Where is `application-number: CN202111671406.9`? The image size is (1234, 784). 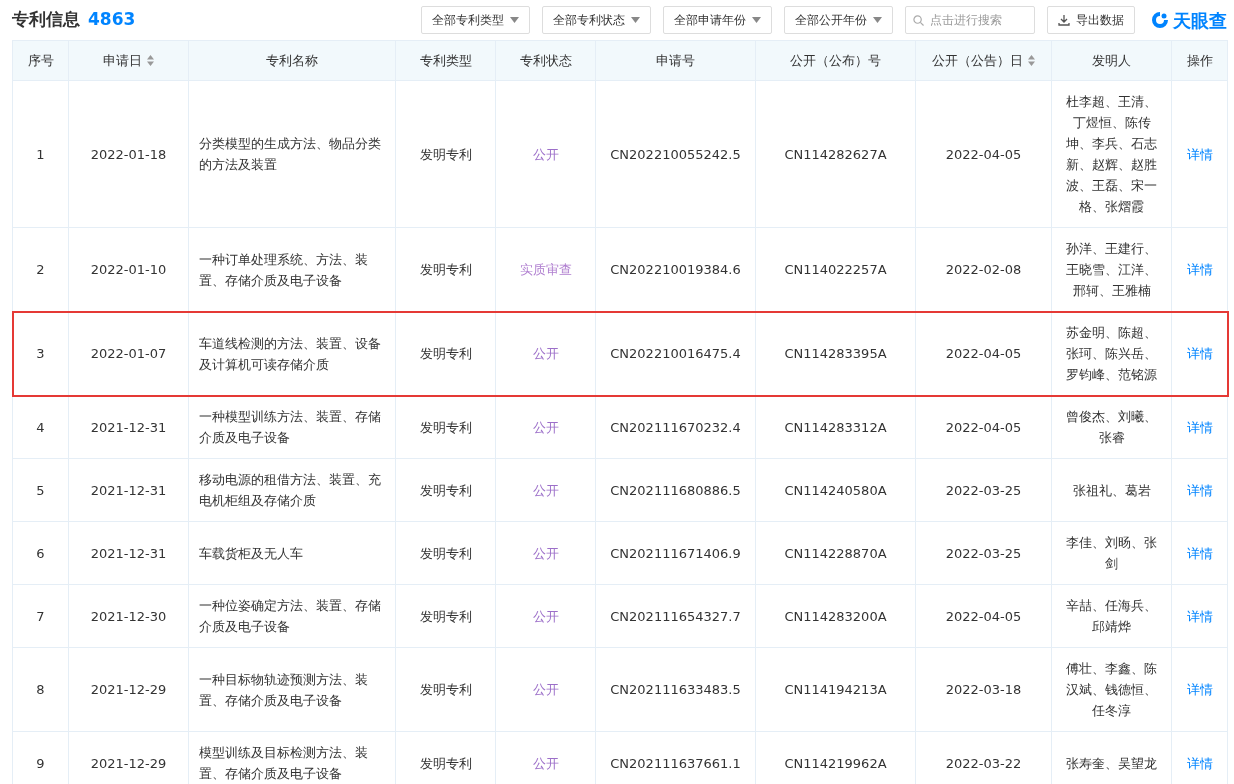 application-number: CN202111671406.9 is located at coordinates (675, 553).